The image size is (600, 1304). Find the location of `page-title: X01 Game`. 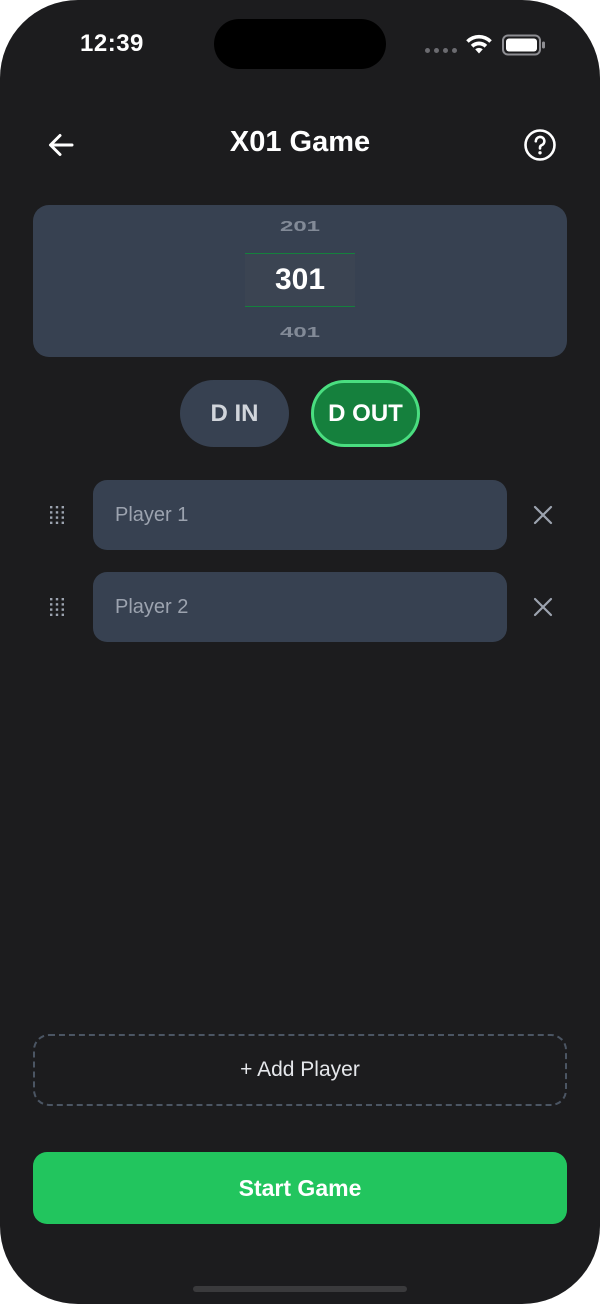

page-title: X01 Game is located at coordinates (300, 142).